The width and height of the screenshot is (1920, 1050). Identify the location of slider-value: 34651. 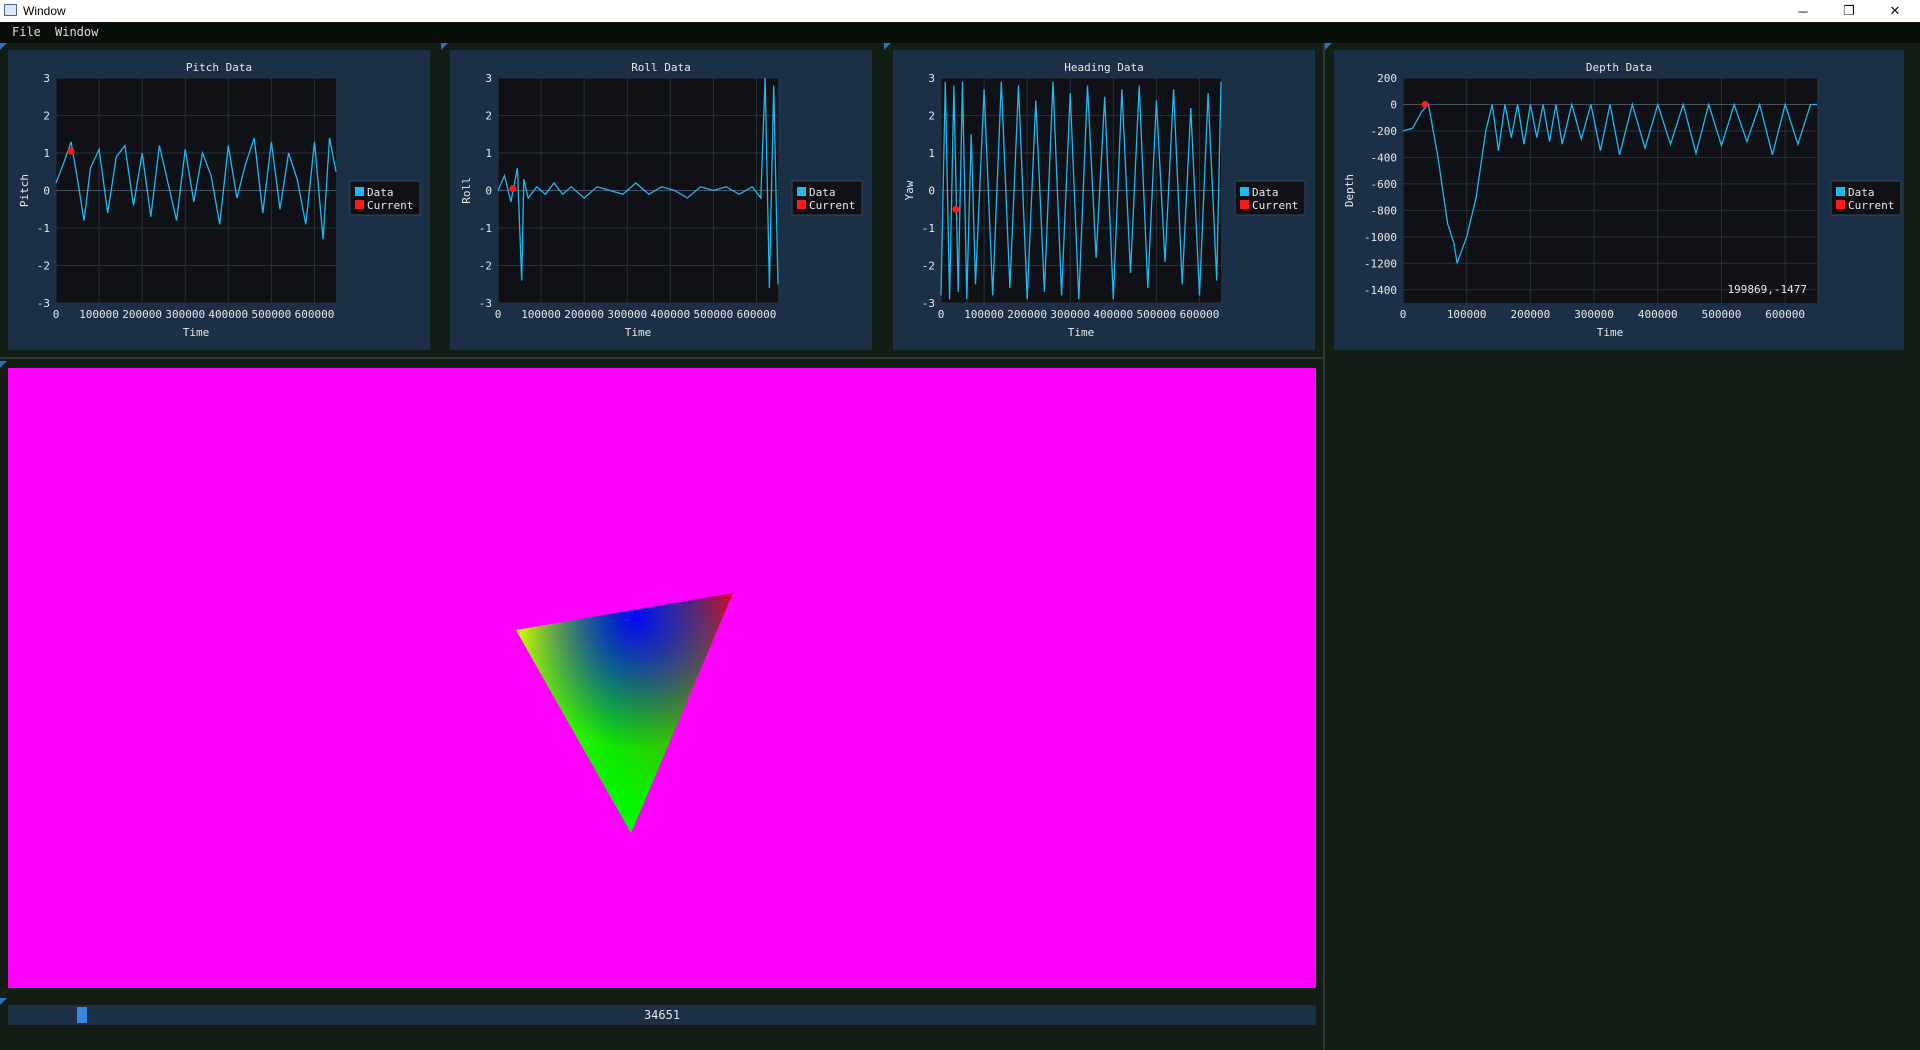
(662, 1015).